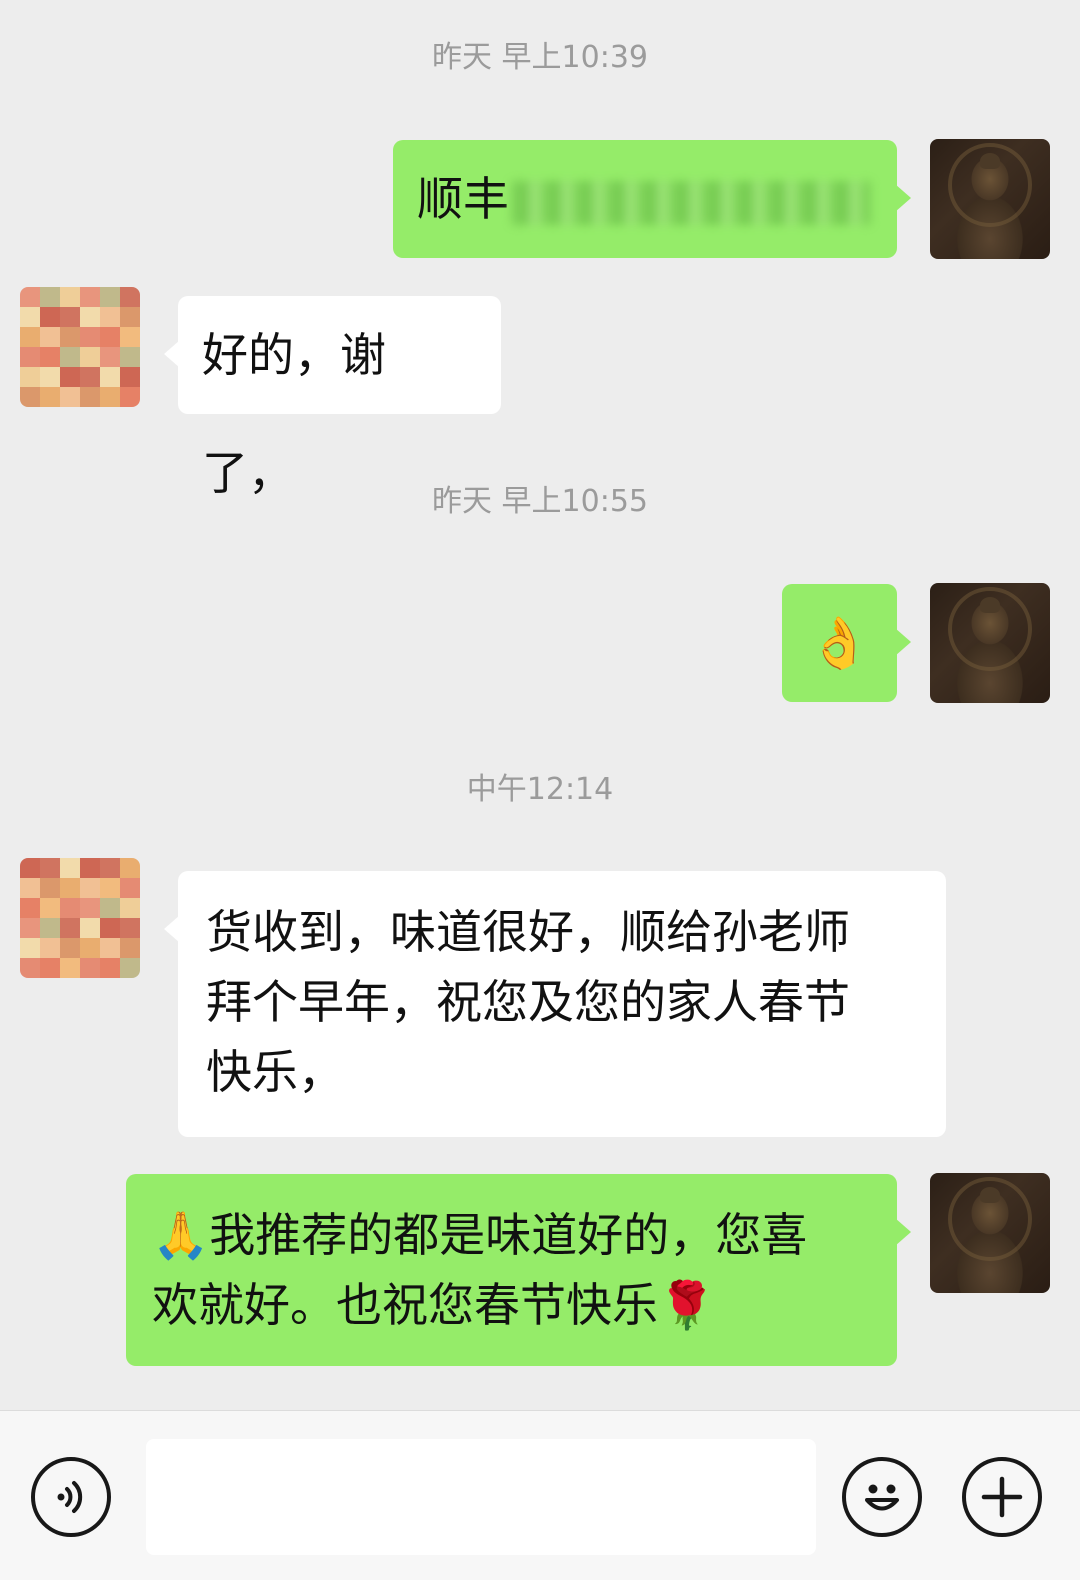 The image size is (1080, 1580). Describe the element at coordinates (332, 398) in the screenshot. I see `message-bubble-other: 好的，谢了，` at that location.